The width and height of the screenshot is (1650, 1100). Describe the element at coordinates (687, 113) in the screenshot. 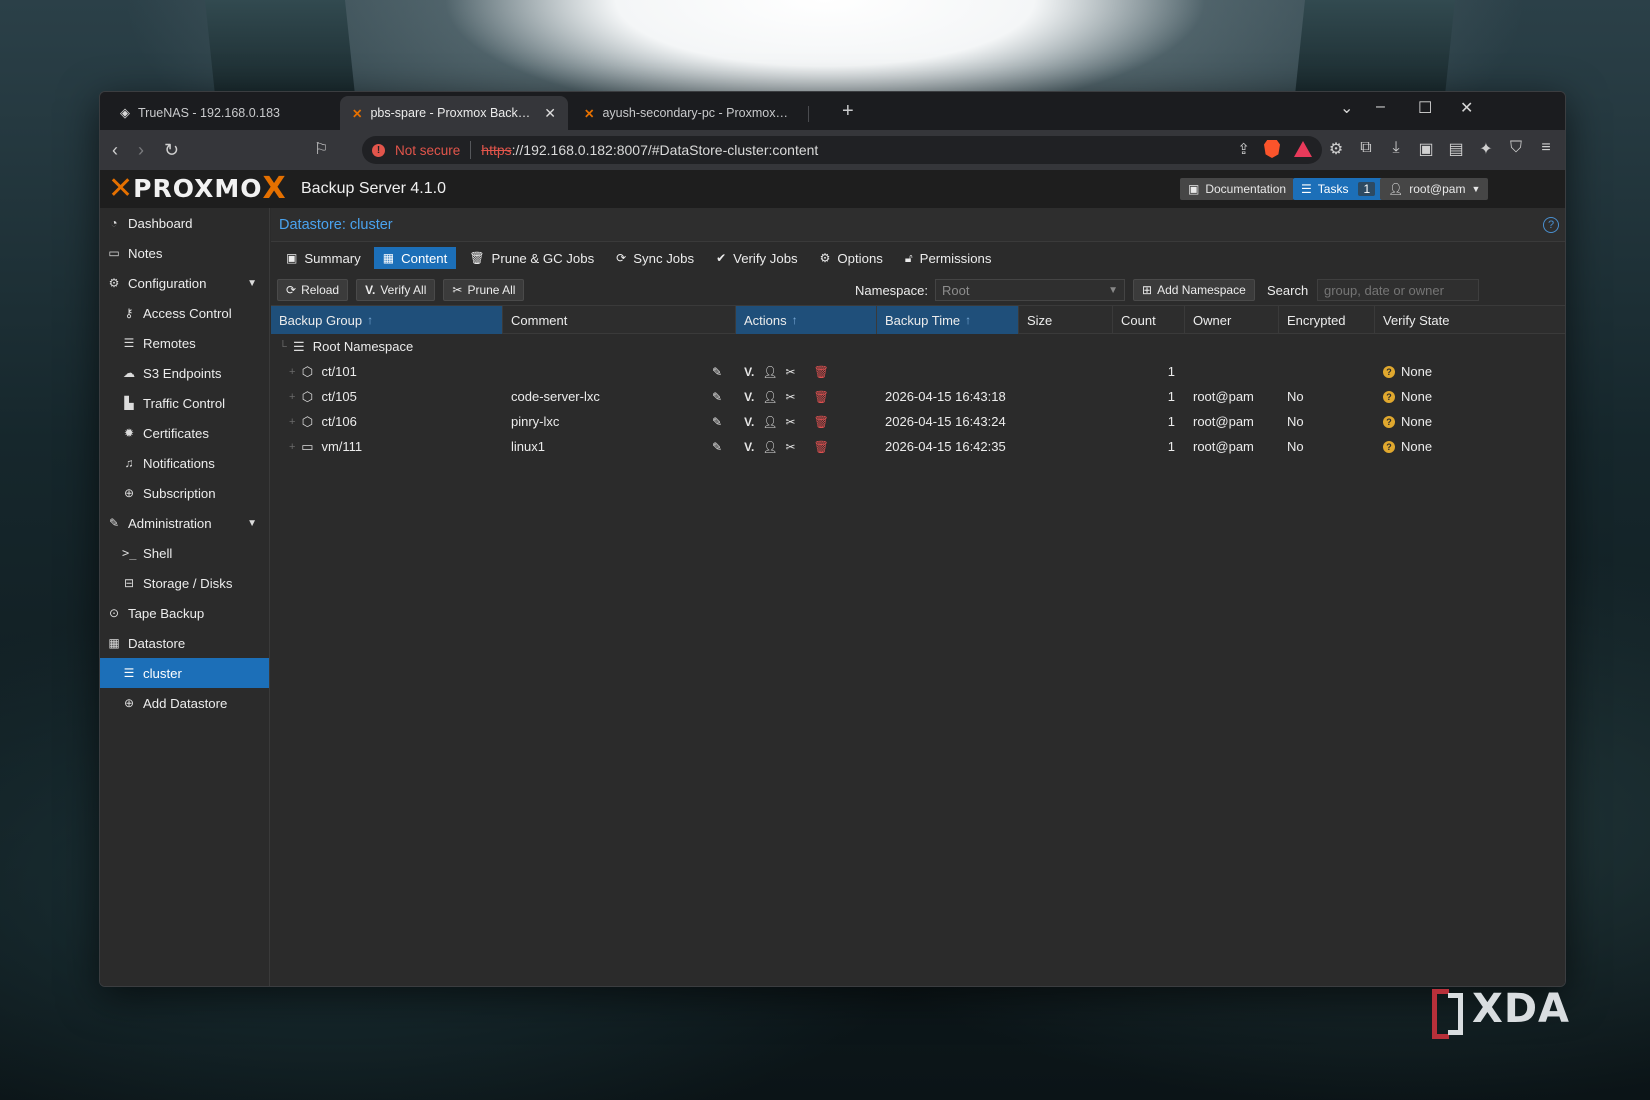

I see `browser-tab-pve: ✕ ayush-secondary-pc - Proxmox Virtu` at that location.